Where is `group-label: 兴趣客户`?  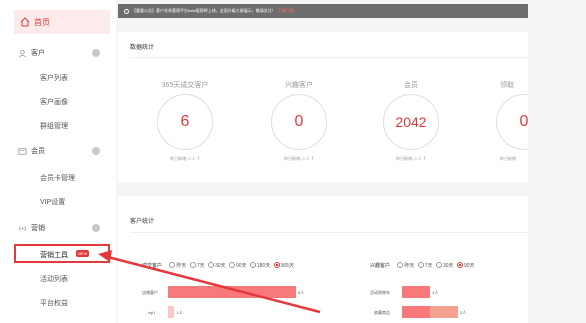 group-label: 兴趣客户 is located at coordinates (380, 266).